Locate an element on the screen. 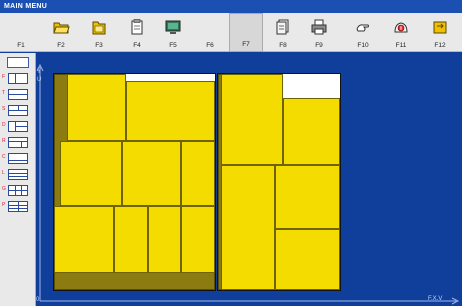  f10-label: F10 is located at coordinates (363, 45).